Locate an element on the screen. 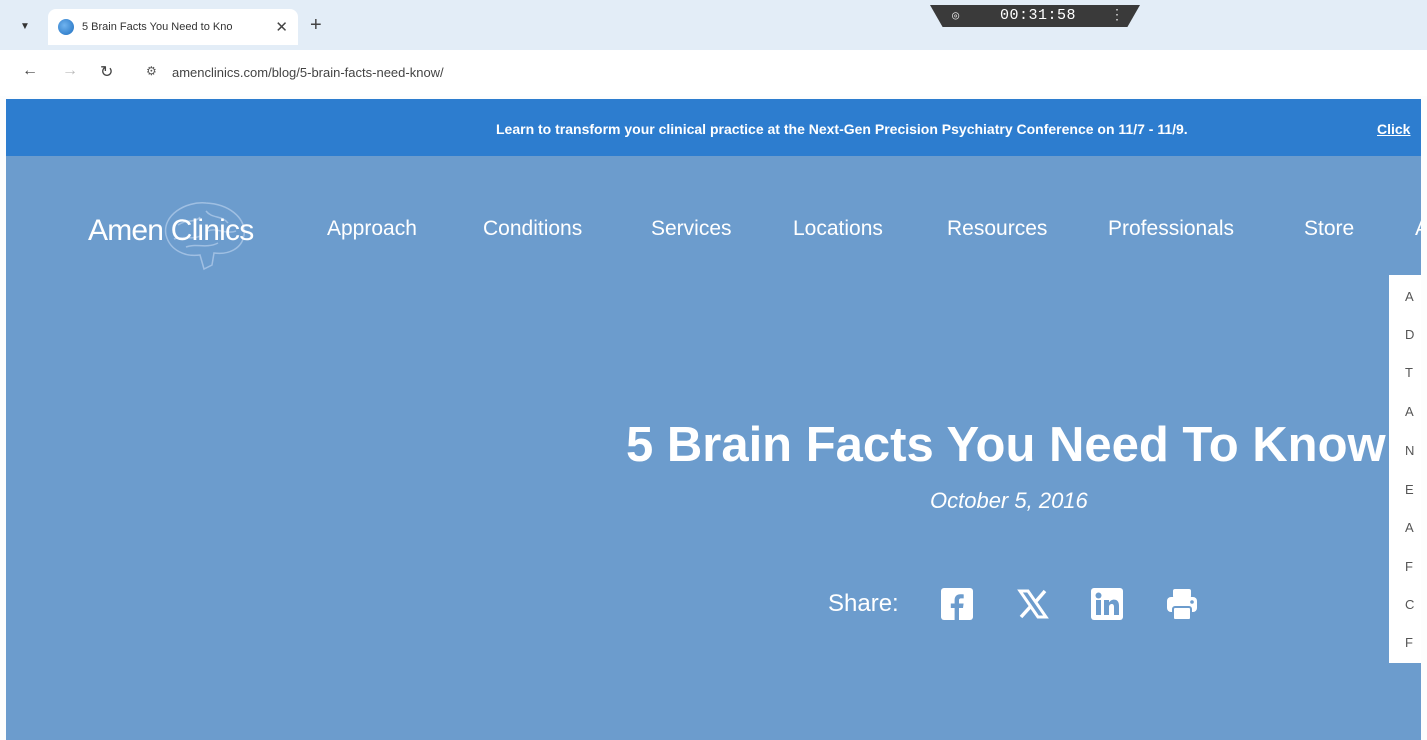 This screenshot has height=740, width=1427. nav-approach: Approach is located at coordinates (372, 229).